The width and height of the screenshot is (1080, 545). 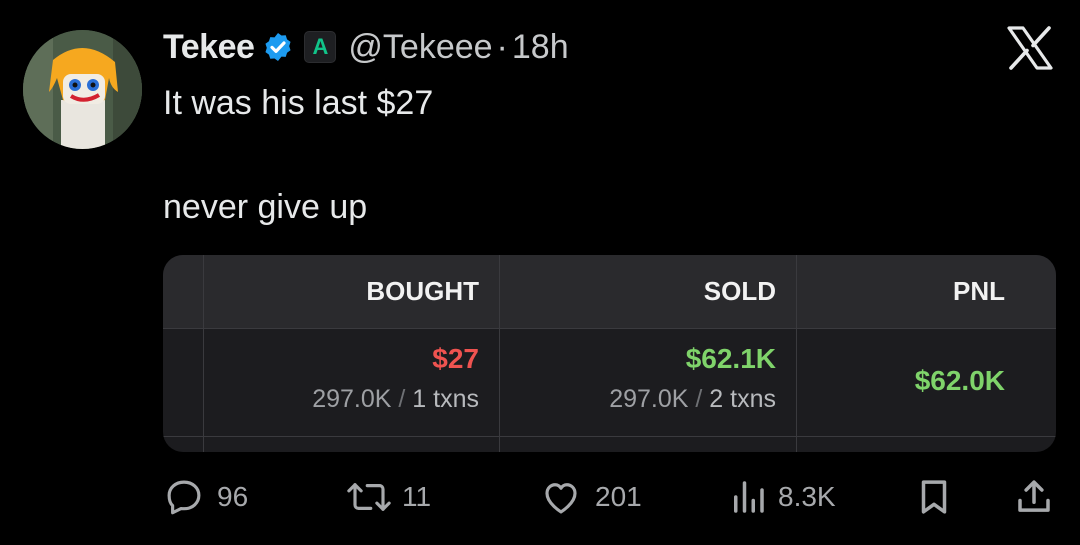 I want to click on sold-cell: $62.1K 297.0K / 2 txns, so click(x=637, y=378).